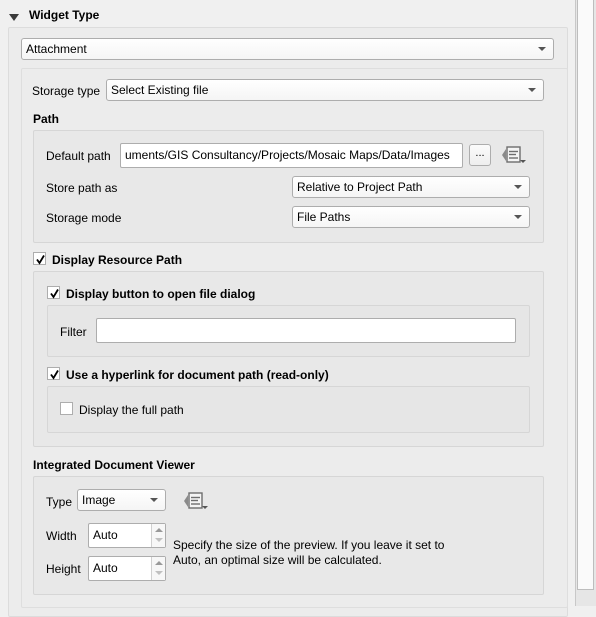 This screenshot has height=617, width=596. Describe the element at coordinates (66, 91) in the screenshot. I see `storage-type-label: Storage type` at that location.